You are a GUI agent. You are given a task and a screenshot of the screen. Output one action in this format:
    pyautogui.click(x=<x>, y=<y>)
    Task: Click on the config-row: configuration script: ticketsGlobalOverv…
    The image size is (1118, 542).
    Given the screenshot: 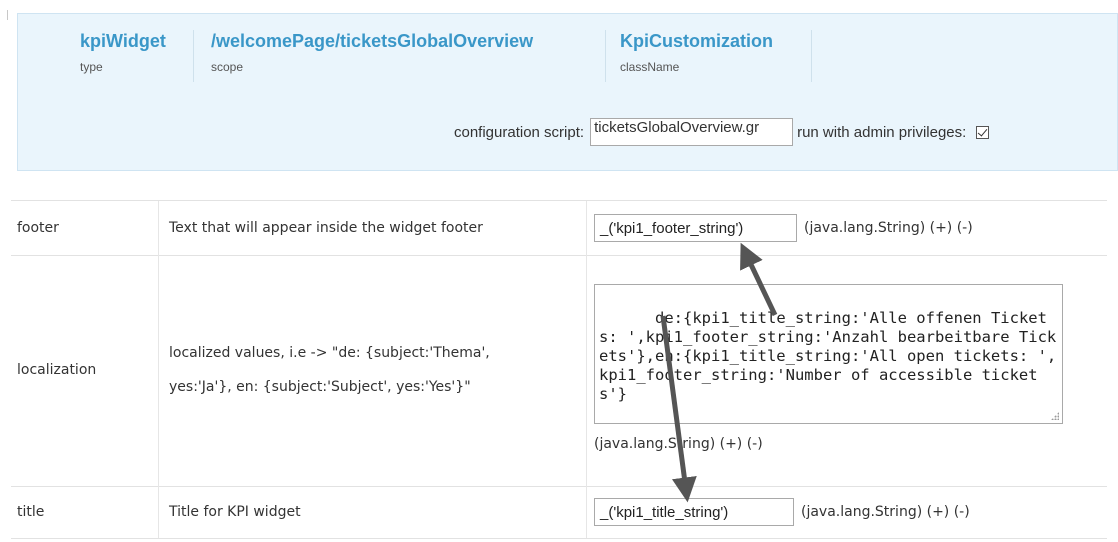 What is the action you would take?
    pyautogui.click(x=722, y=132)
    